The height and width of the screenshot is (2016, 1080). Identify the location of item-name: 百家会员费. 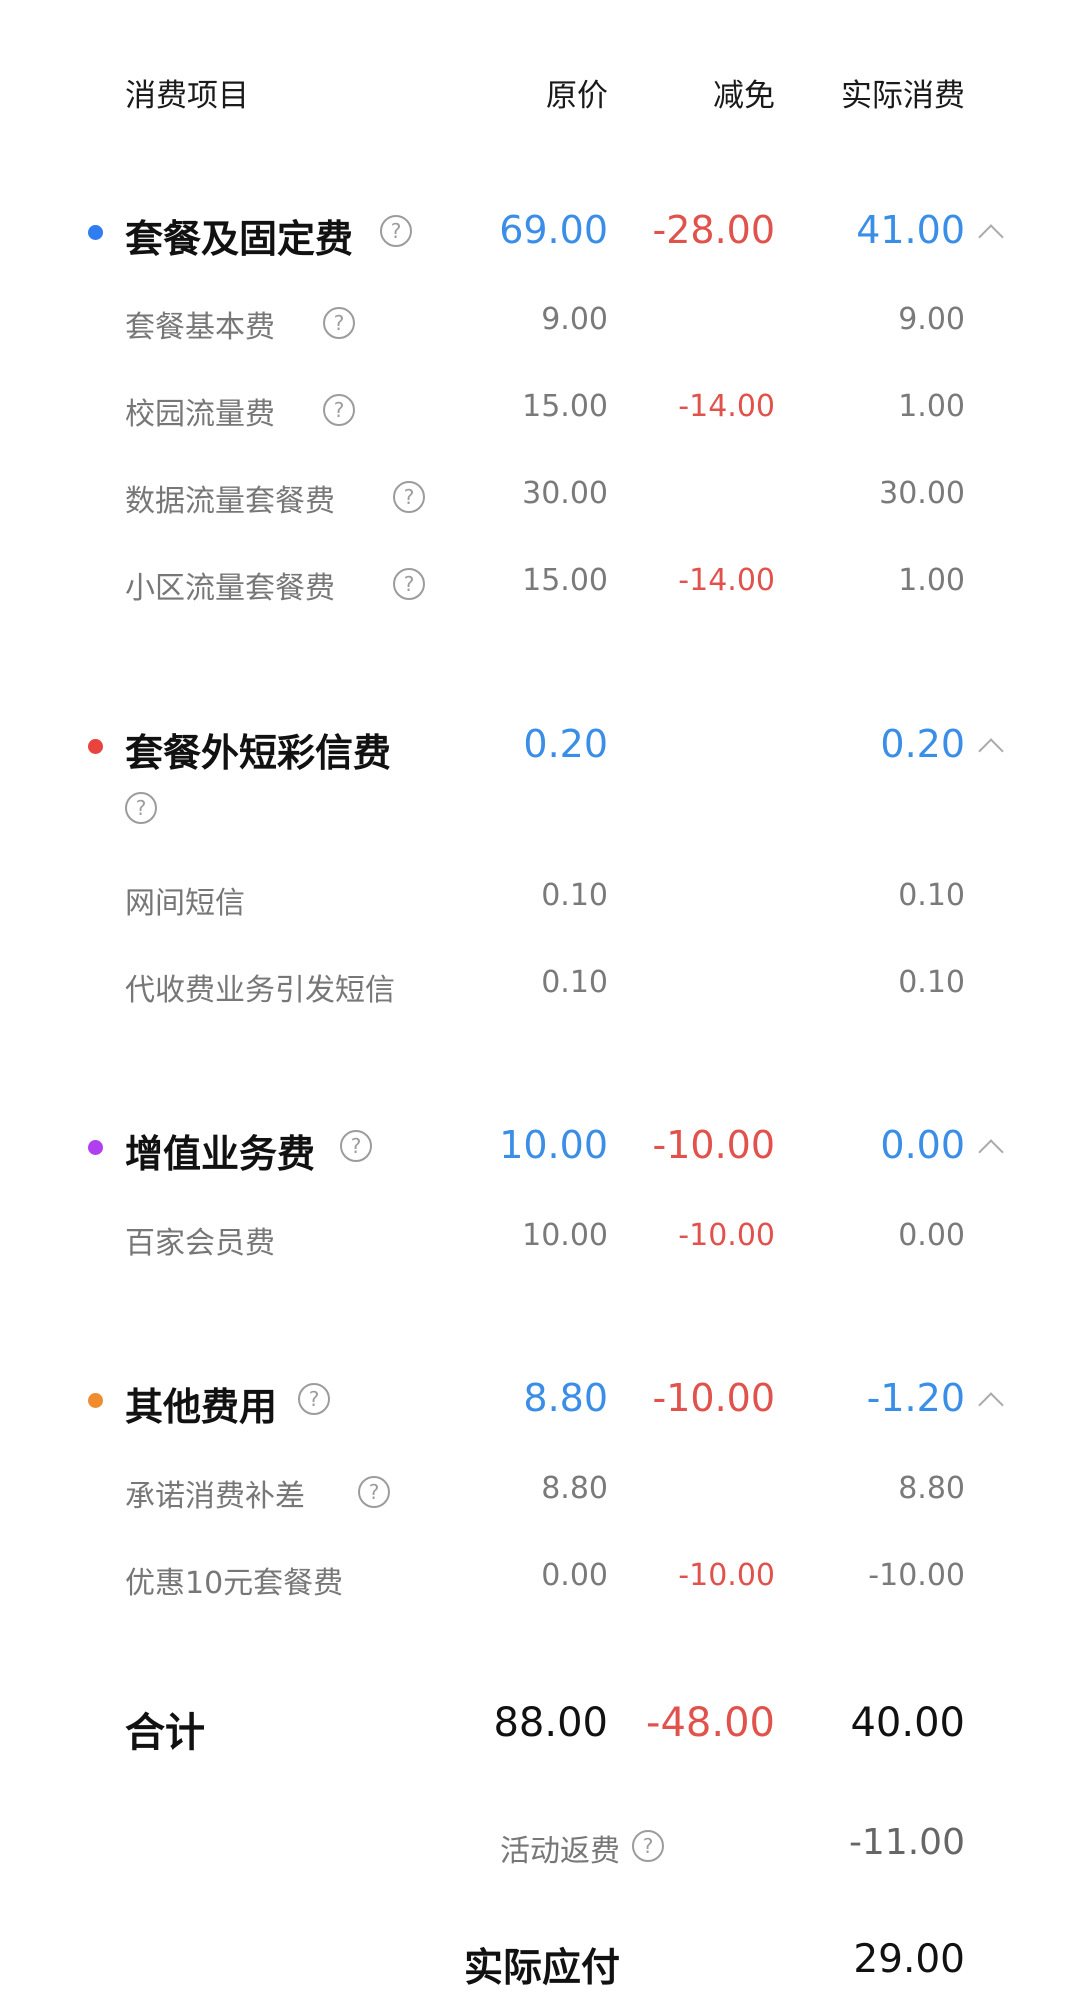
(200, 1243).